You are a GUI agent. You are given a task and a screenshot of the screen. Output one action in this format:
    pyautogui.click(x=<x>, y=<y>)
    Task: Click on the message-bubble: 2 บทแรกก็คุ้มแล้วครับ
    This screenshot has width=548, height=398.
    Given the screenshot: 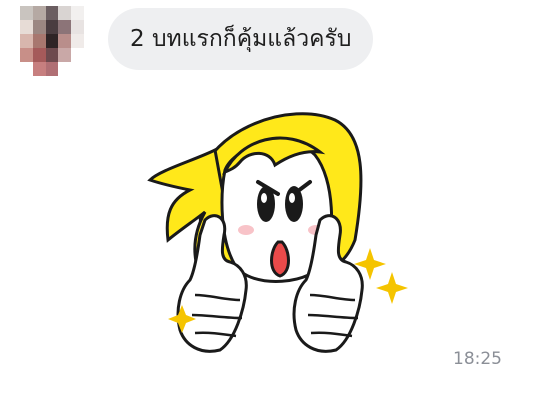 What is the action you would take?
    pyautogui.click(x=241, y=39)
    